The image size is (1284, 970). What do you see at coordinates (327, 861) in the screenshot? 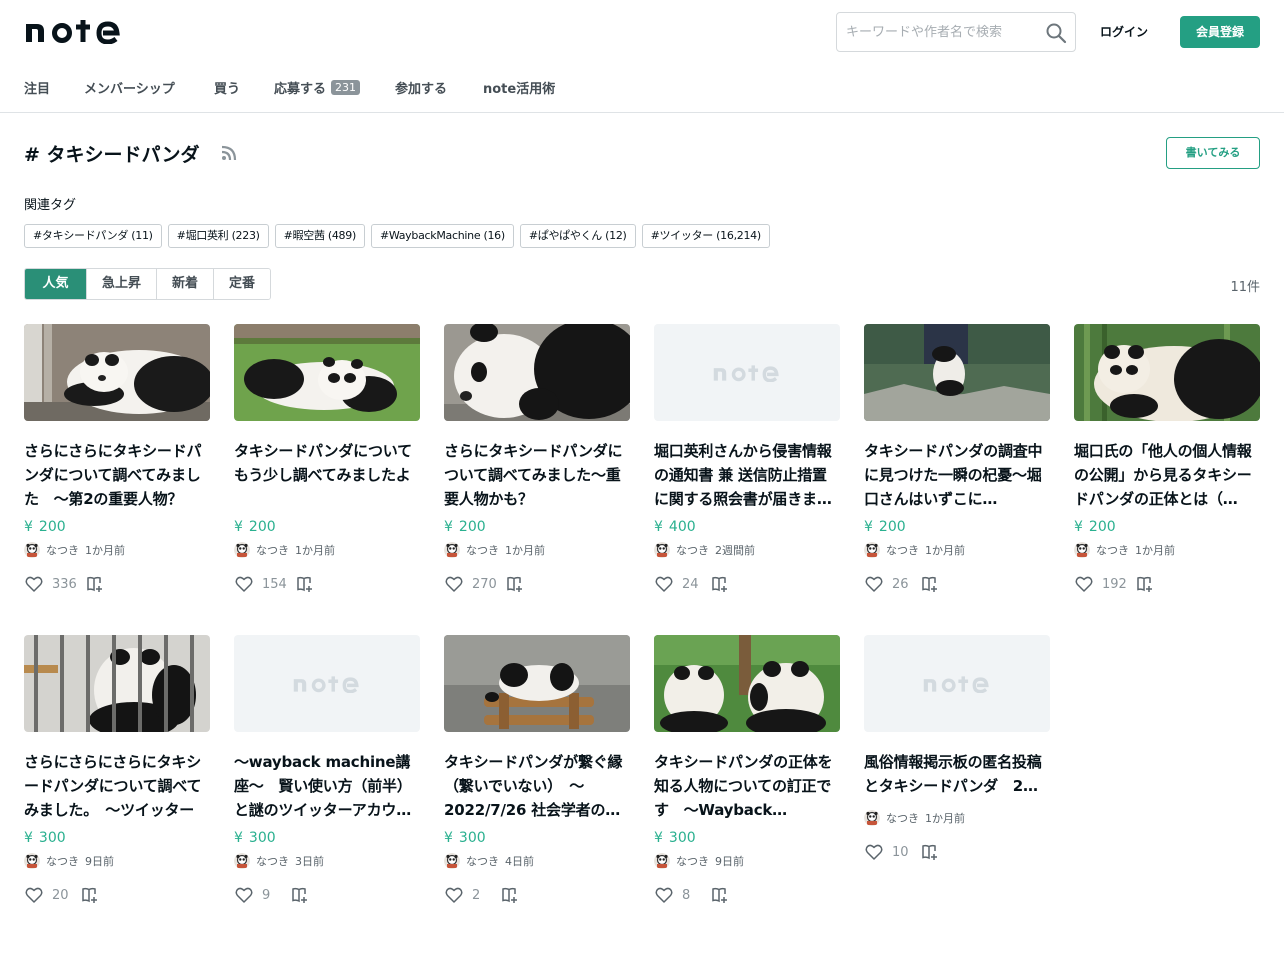
I see `article-author: なつき 3日前` at bounding box center [327, 861].